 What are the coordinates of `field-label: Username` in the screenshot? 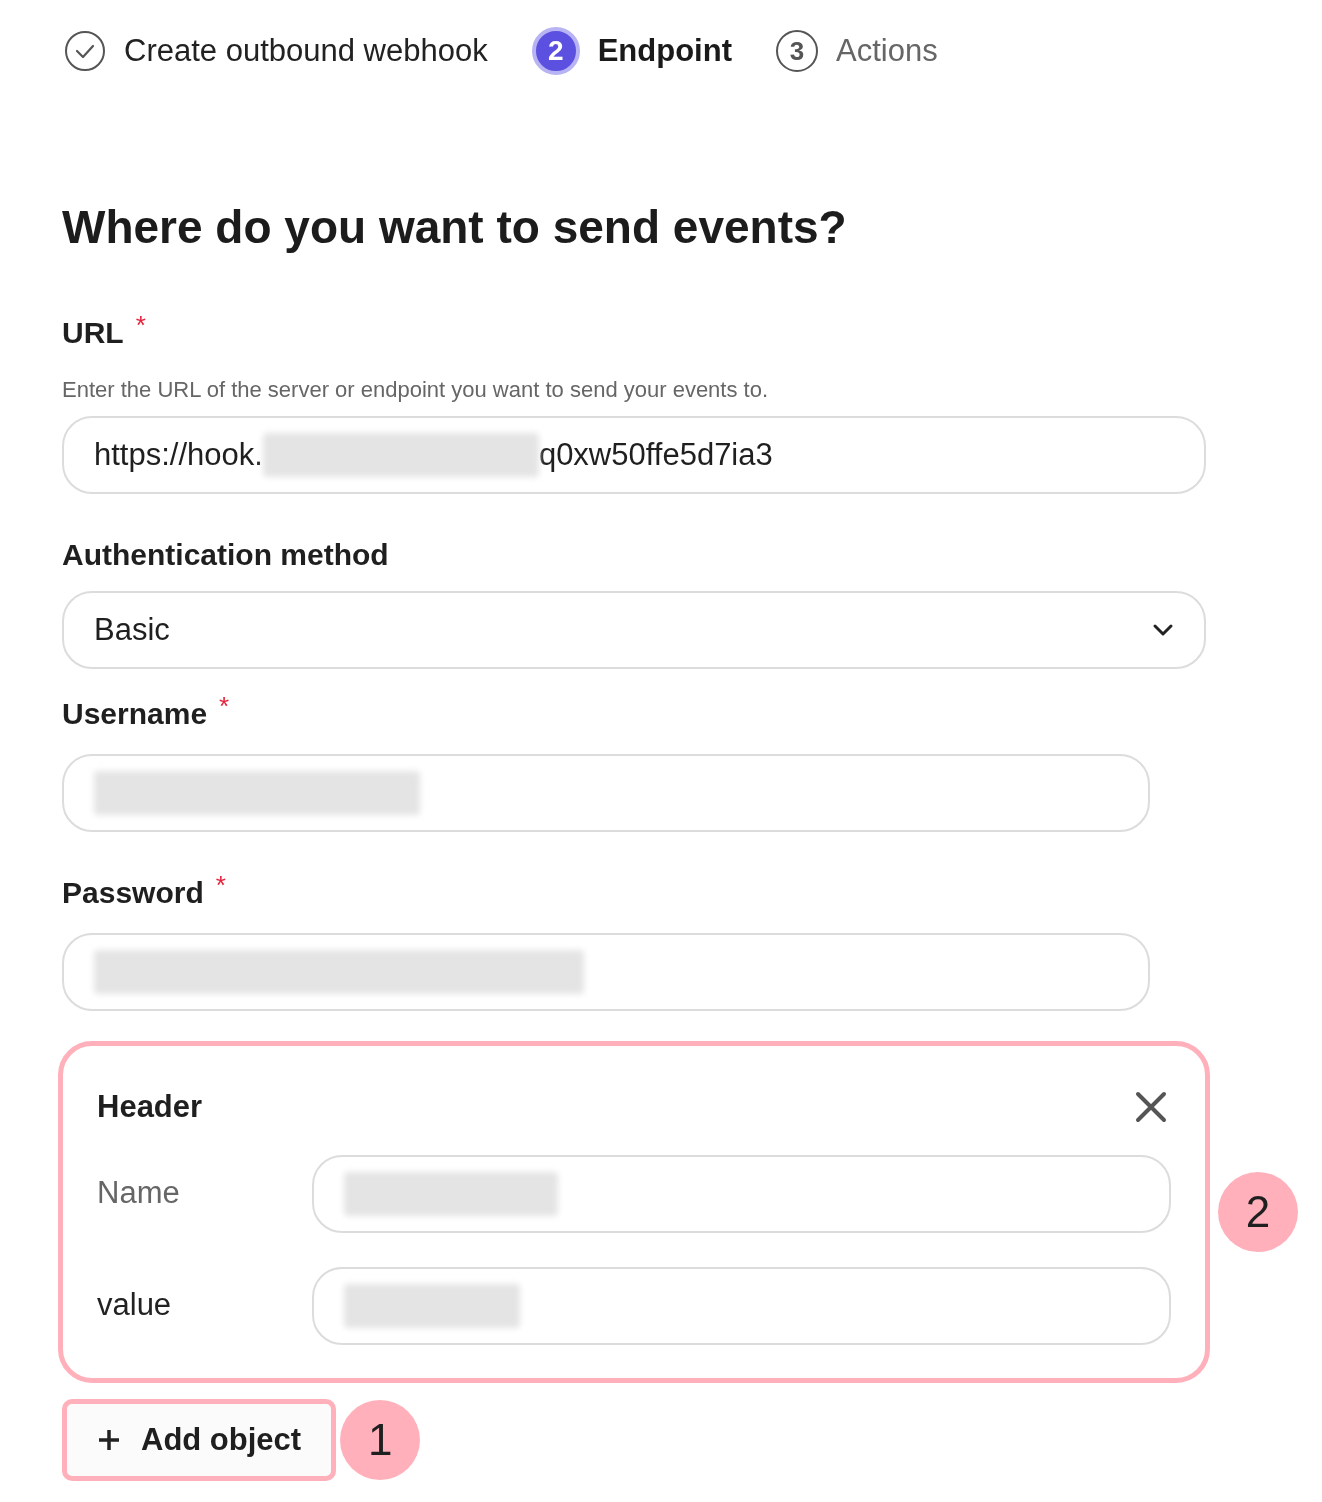 It's located at (135, 714).